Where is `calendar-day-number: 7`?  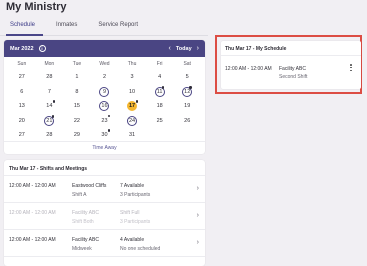
calendar-day-number: 7 is located at coordinates (49, 91).